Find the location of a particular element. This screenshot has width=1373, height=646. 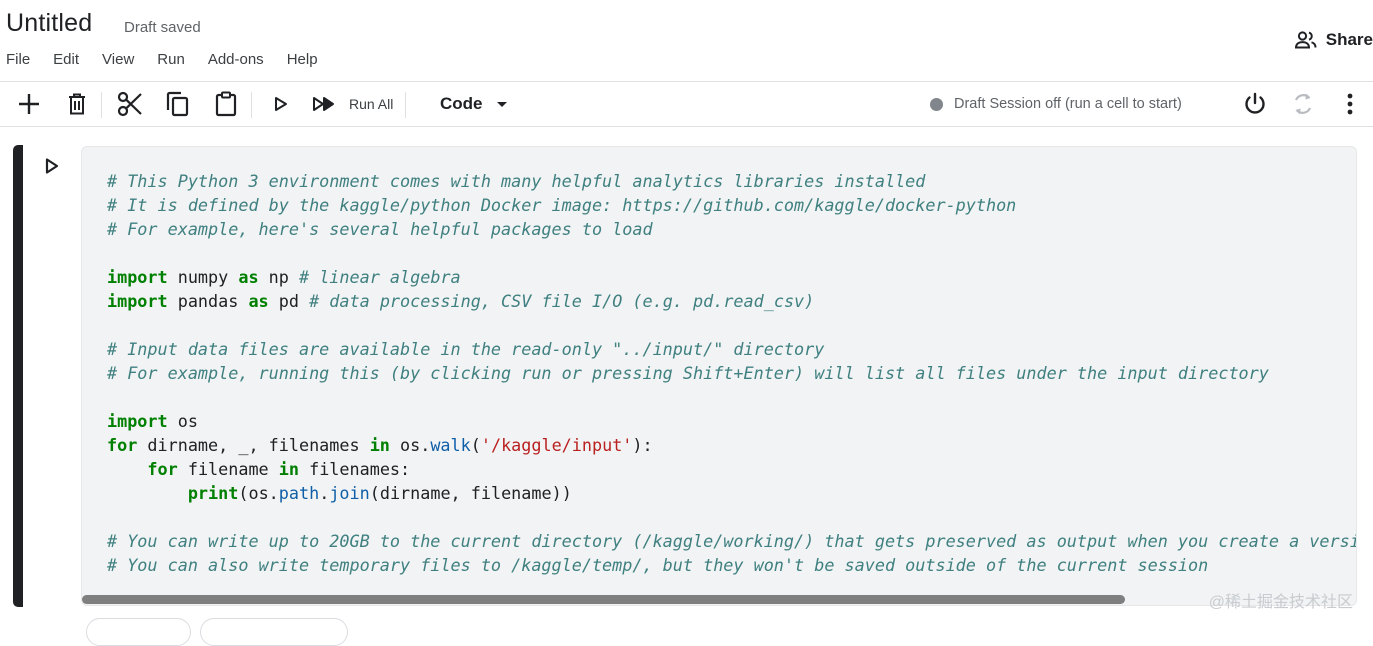

restart-session-button is located at coordinates (1303, 104).